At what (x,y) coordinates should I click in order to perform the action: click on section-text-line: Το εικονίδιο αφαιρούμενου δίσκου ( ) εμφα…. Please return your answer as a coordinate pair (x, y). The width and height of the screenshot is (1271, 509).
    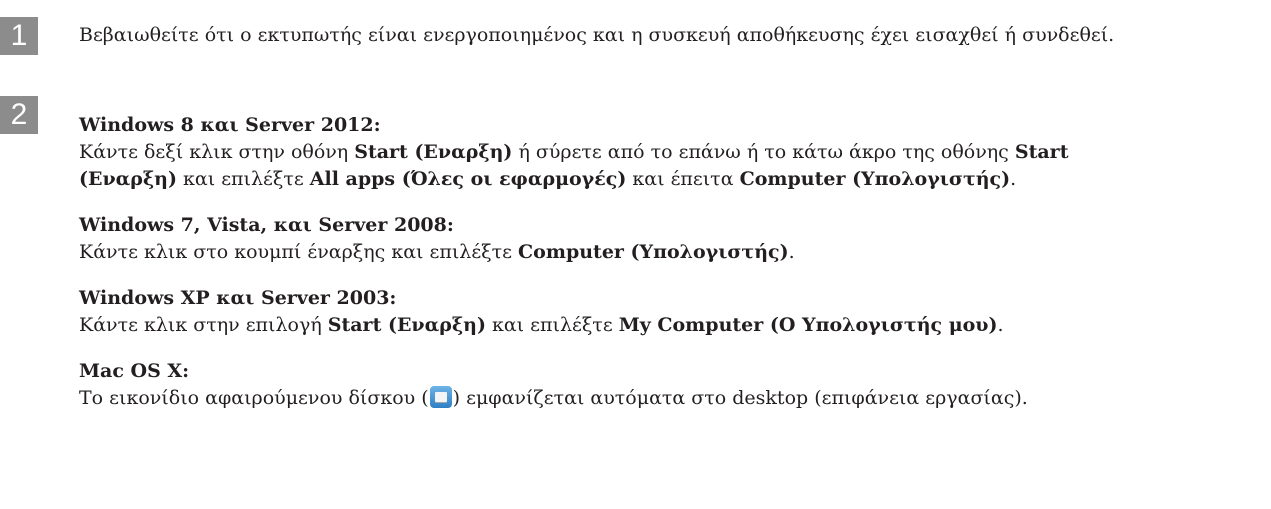
    Looking at the image, I should click on (675, 398).